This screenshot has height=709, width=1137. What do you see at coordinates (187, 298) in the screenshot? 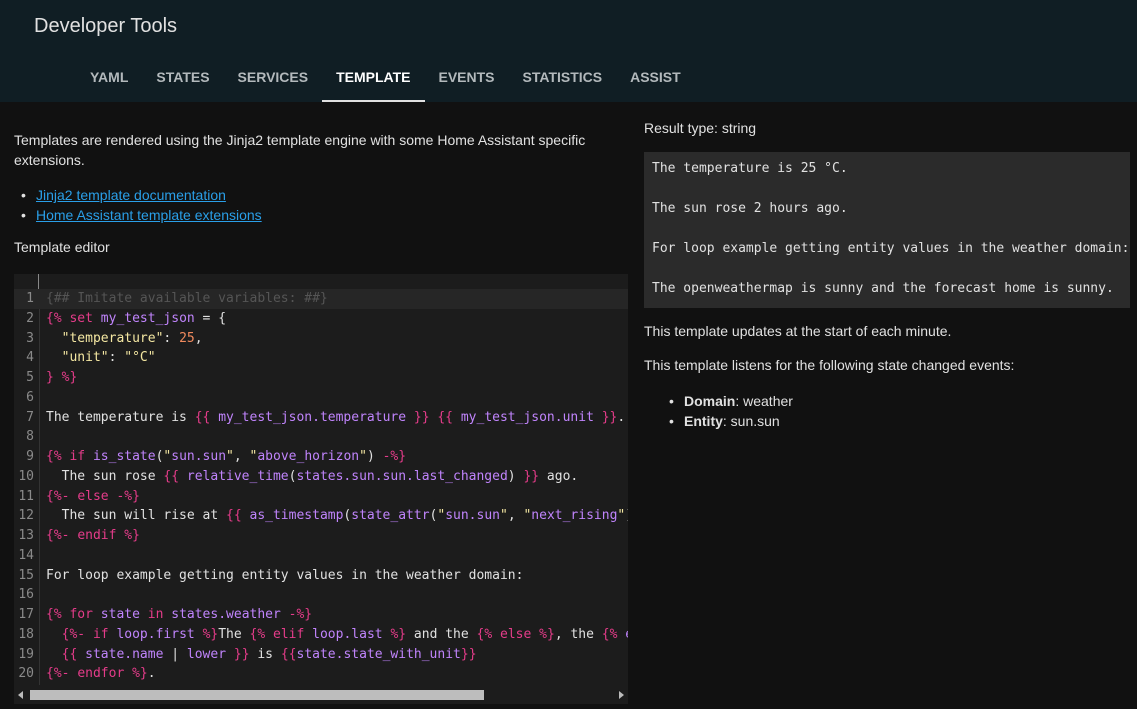
I see `code-line-text: {## Imitate available variables: ##}` at bounding box center [187, 298].